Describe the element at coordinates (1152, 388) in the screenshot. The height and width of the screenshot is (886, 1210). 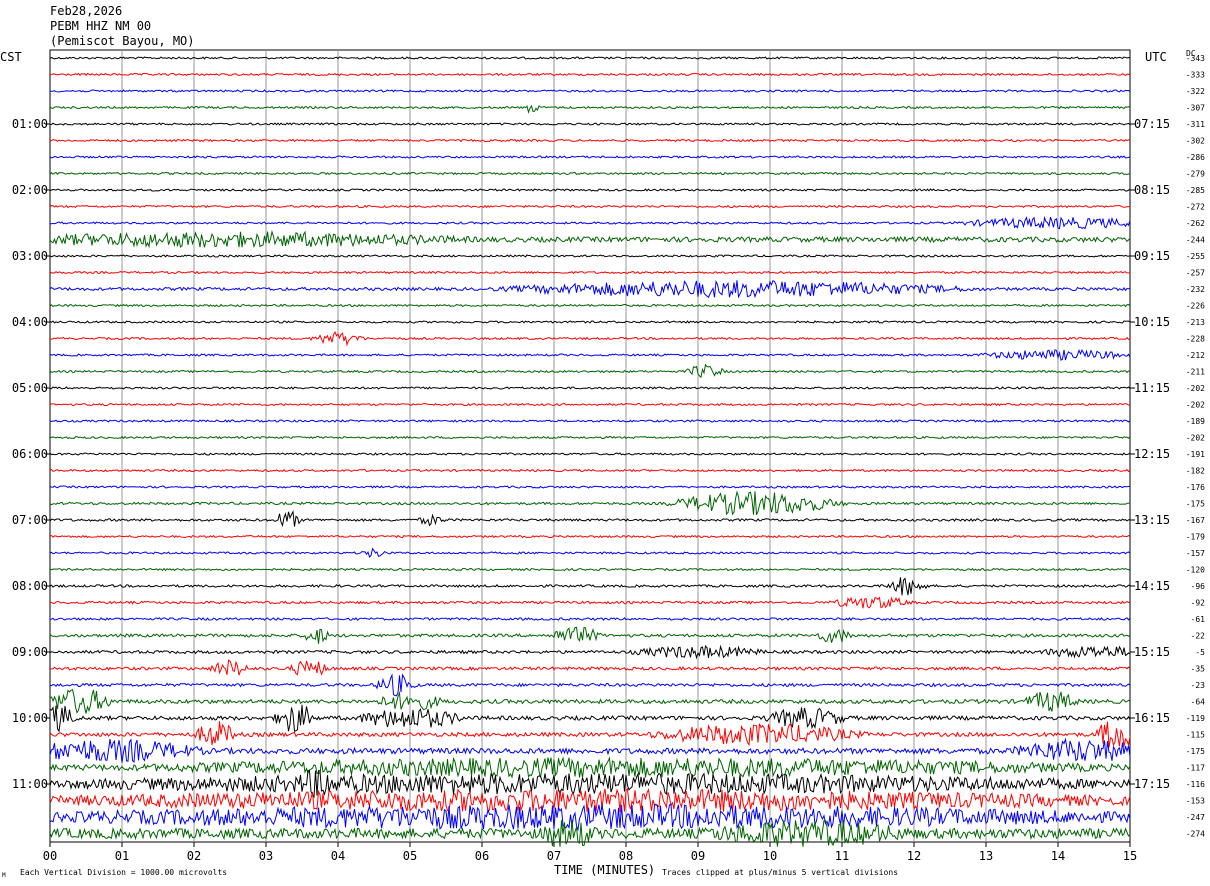
I see `utc-hour-label: 11:15` at that location.